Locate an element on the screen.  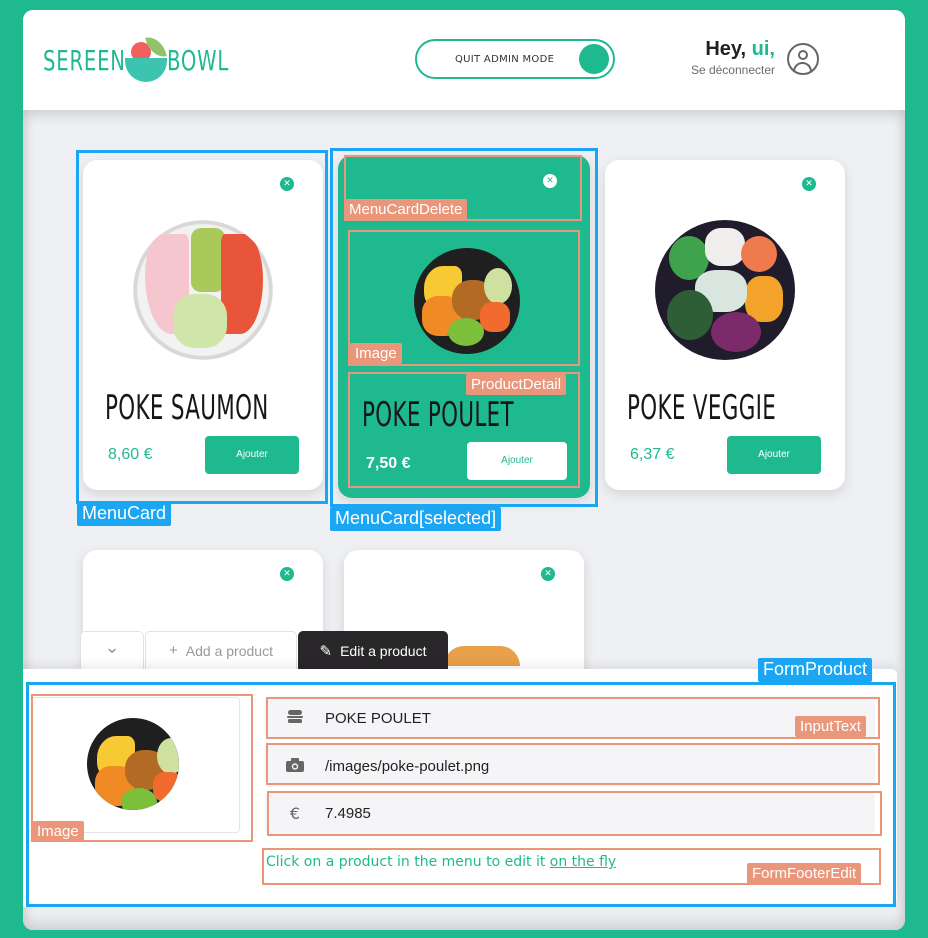
product-title: POKE SAUMON is located at coordinates (187, 408).